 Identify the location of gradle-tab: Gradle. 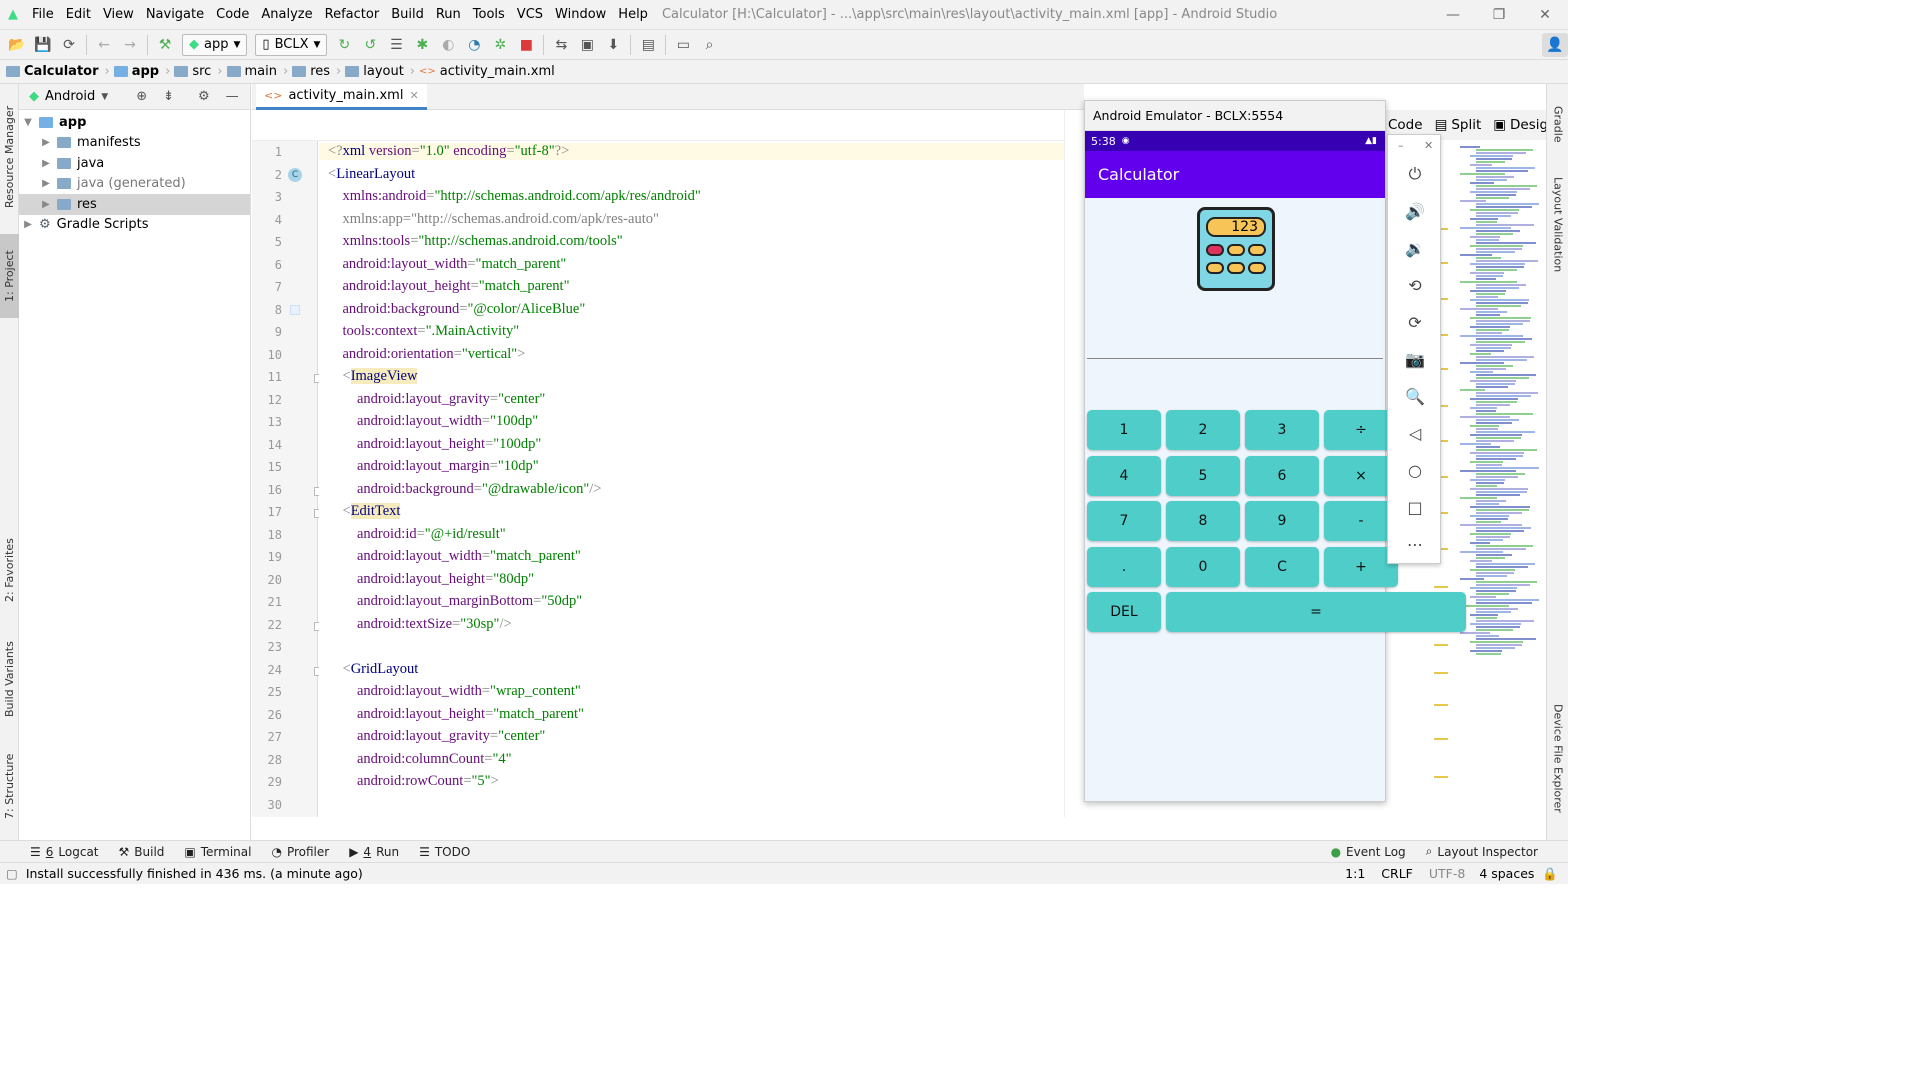
(1558, 124).